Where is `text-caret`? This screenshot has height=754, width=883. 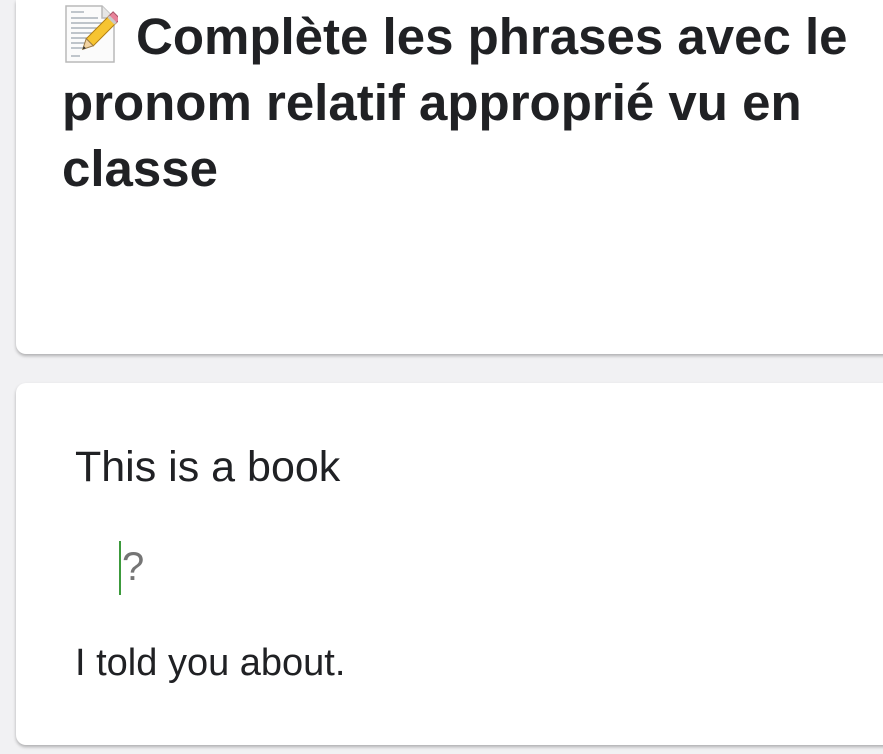 text-caret is located at coordinates (120, 568).